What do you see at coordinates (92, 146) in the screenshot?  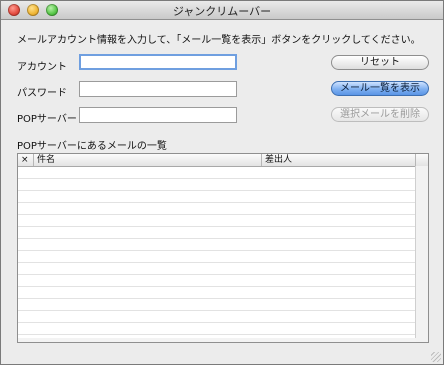 I see `mail-list-title: POPサーバーにあるメールの一覧` at bounding box center [92, 146].